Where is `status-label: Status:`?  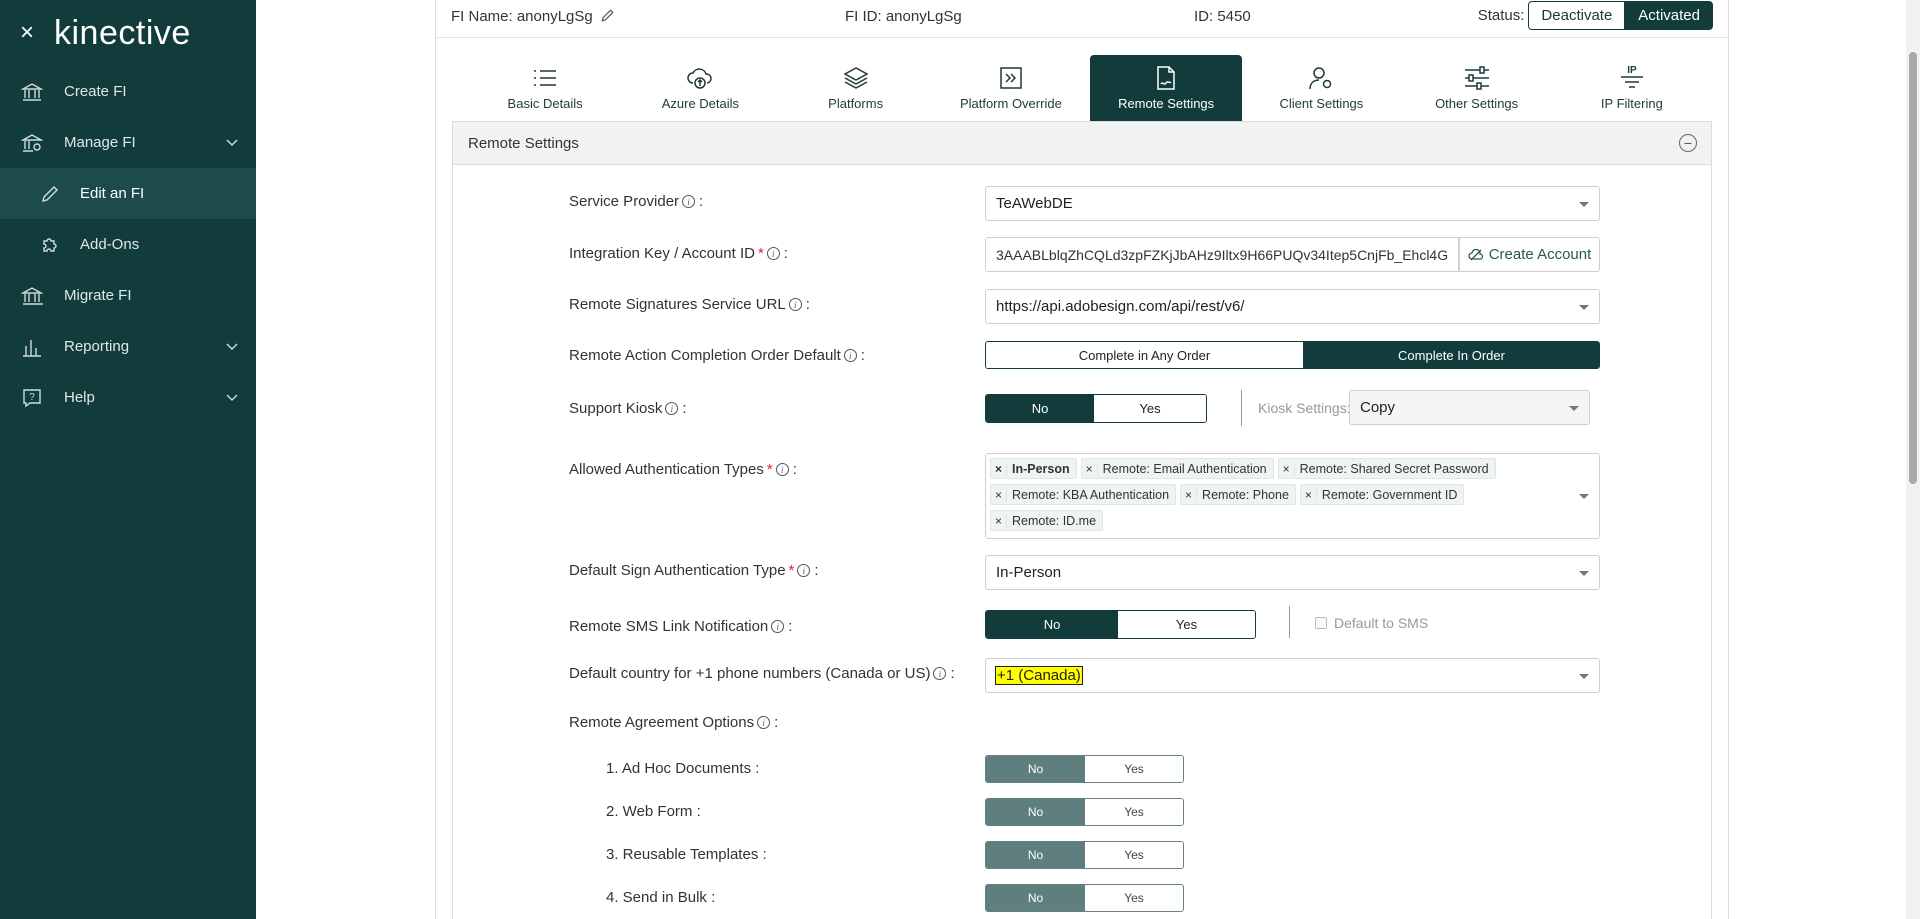 status-label: Status: is located at coordinates (1501, 15).